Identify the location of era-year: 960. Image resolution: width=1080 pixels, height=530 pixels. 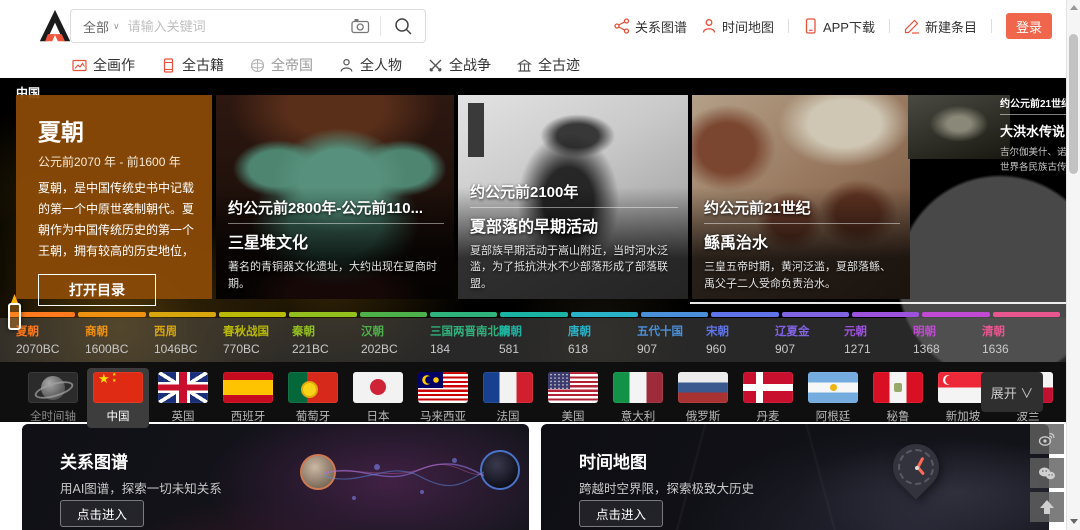
(716, 349).